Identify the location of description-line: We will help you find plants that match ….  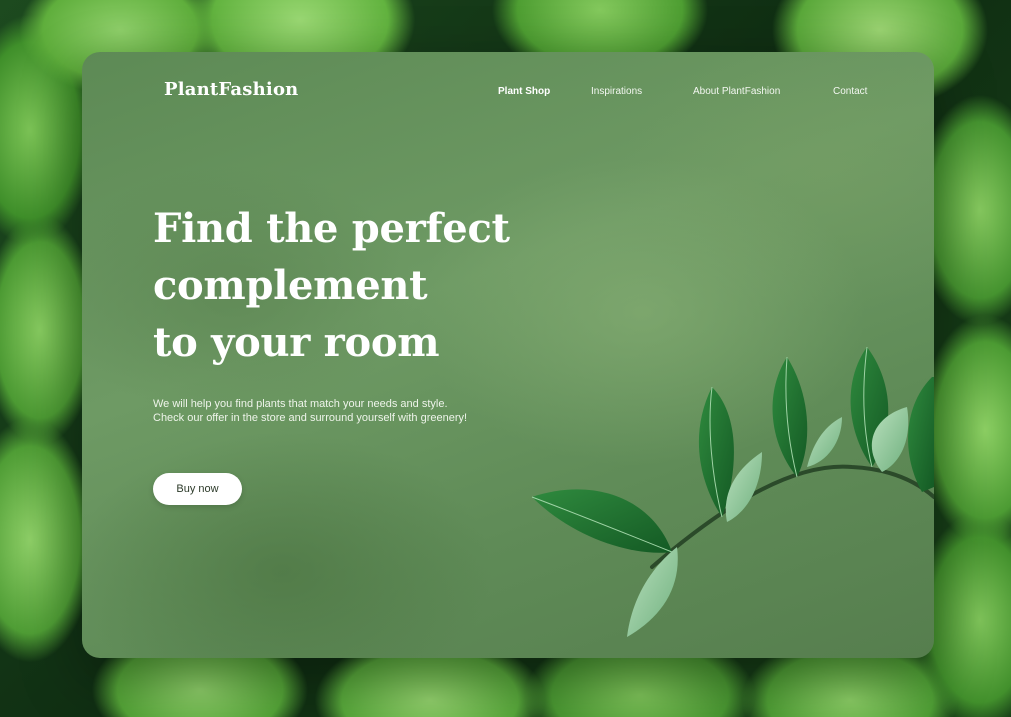
(300, 404).